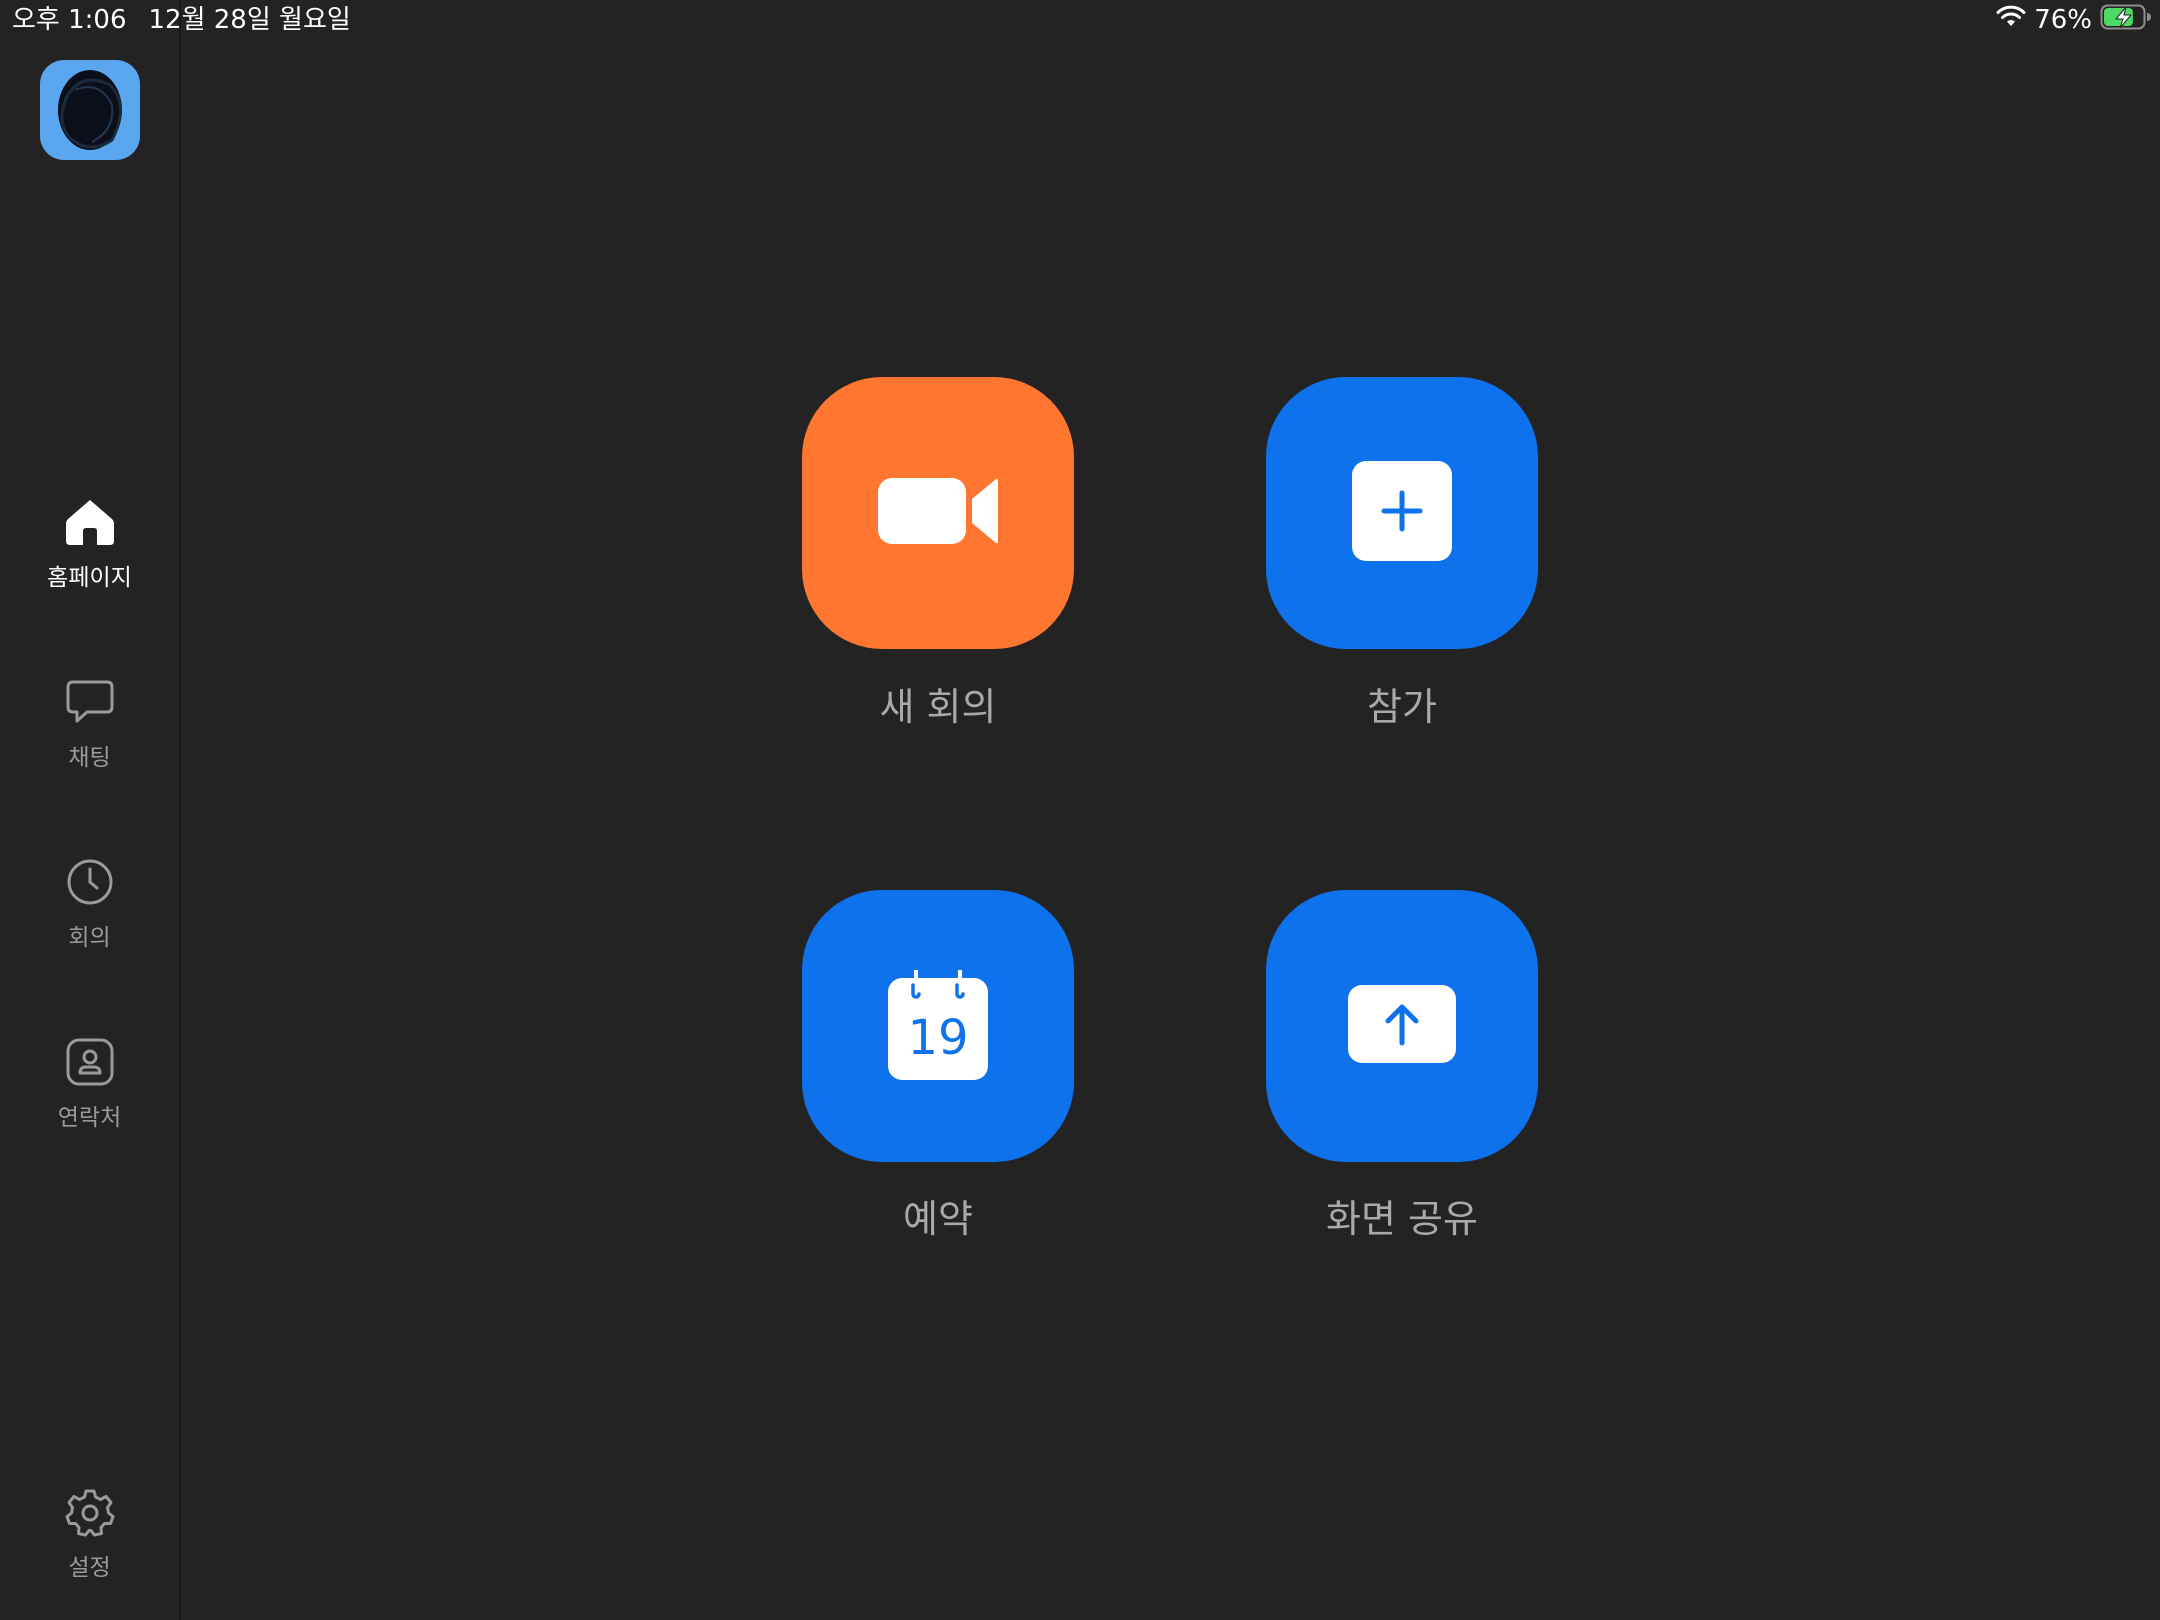 Image resolution: width=2160 pixels, height=1620 pixels. Describe the element at coordinates (89, 1118) in the screenshot. I see `sidebar-item-label: 연락처` at that location.